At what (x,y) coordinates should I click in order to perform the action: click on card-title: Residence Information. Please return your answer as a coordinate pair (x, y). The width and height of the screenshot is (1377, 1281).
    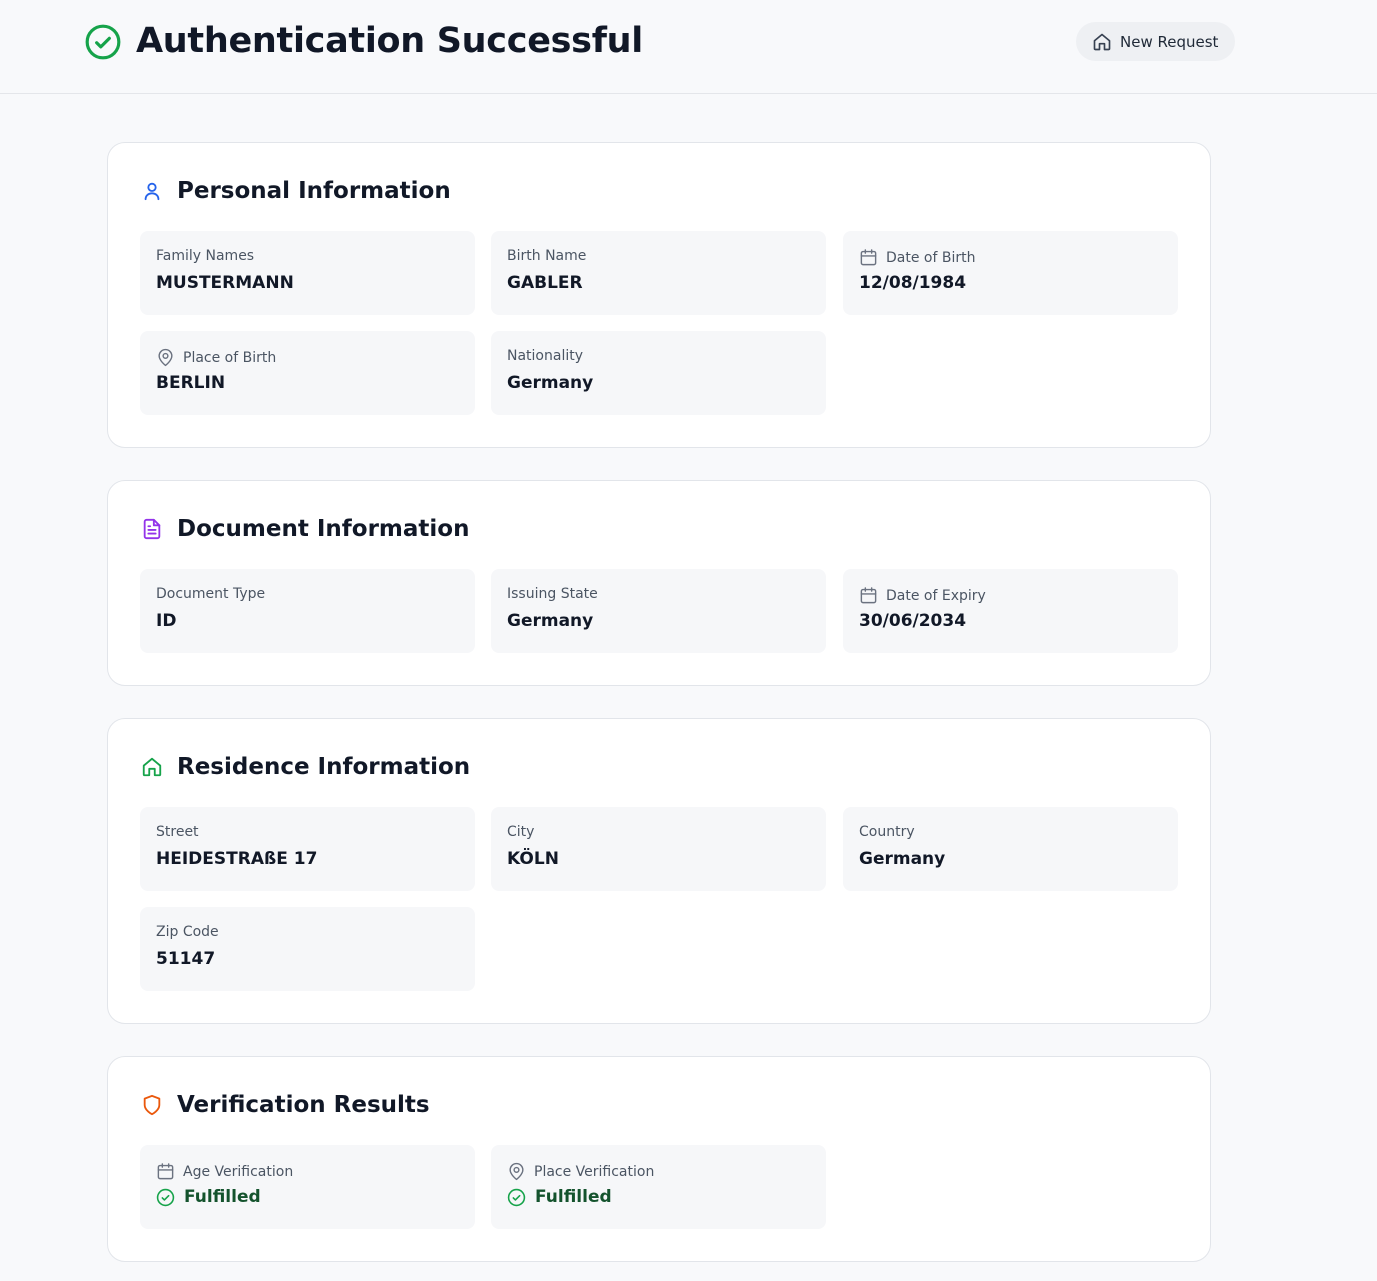
    Looking at the image, I should click on (324, 767).